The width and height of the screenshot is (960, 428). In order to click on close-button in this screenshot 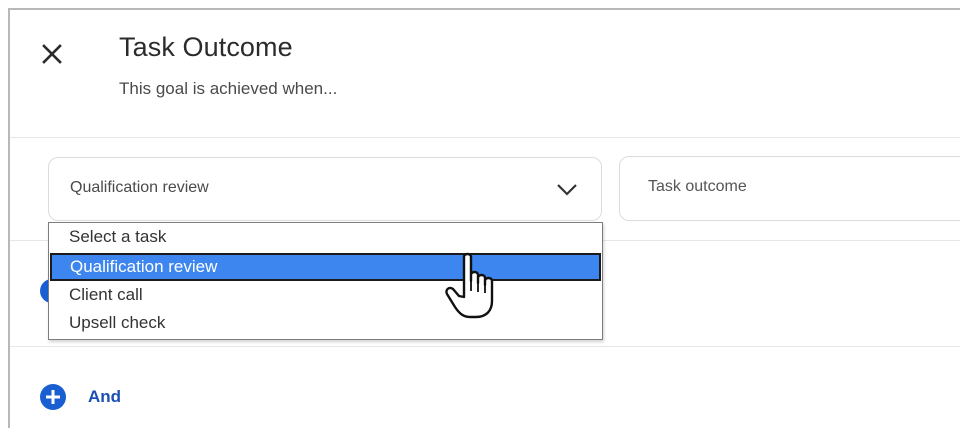, I will do `click(53, 55)`.